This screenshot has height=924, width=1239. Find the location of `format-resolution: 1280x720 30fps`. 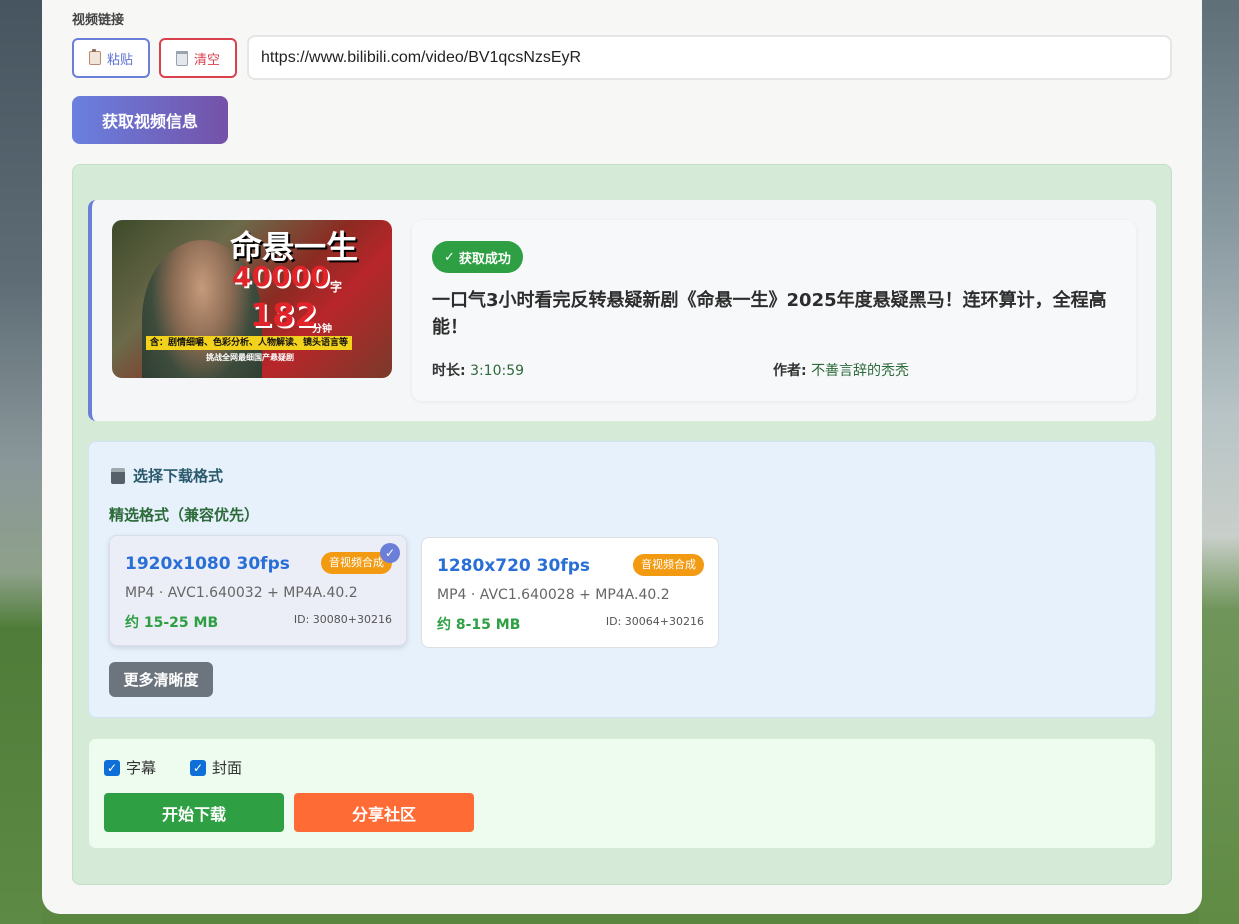

format-resolution: 1280x720 30fps is located at coordinates (514, 566).